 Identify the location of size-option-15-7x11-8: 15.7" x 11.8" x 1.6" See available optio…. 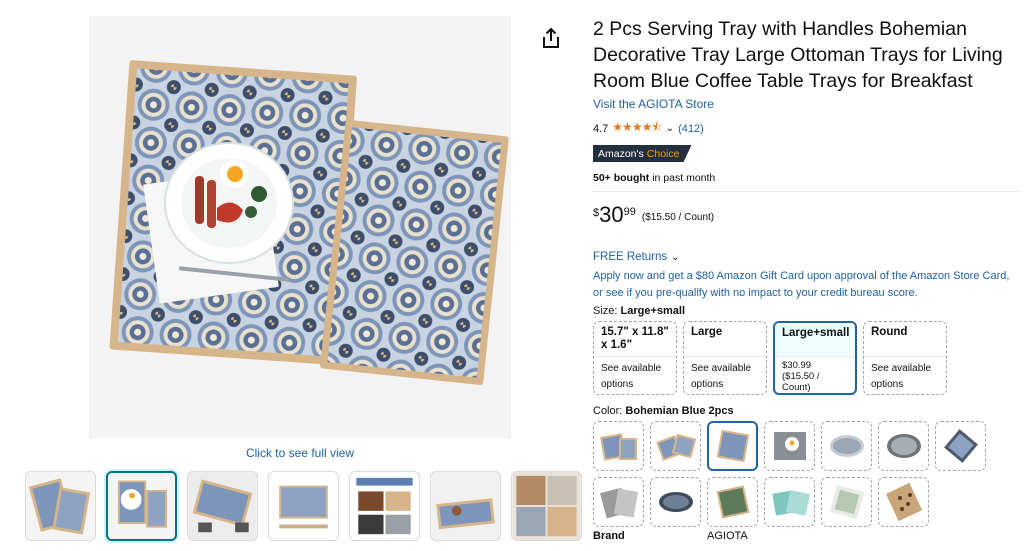
(635, 358).